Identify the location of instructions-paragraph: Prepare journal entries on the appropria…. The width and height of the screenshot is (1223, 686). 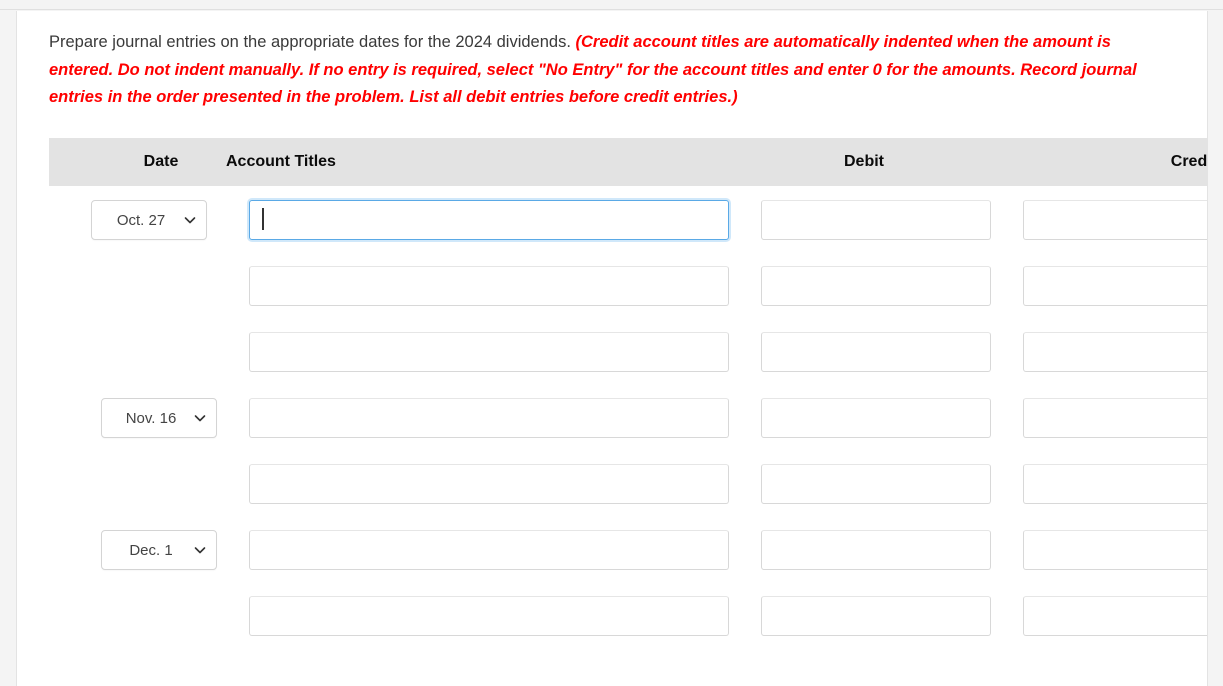
(607, 70).